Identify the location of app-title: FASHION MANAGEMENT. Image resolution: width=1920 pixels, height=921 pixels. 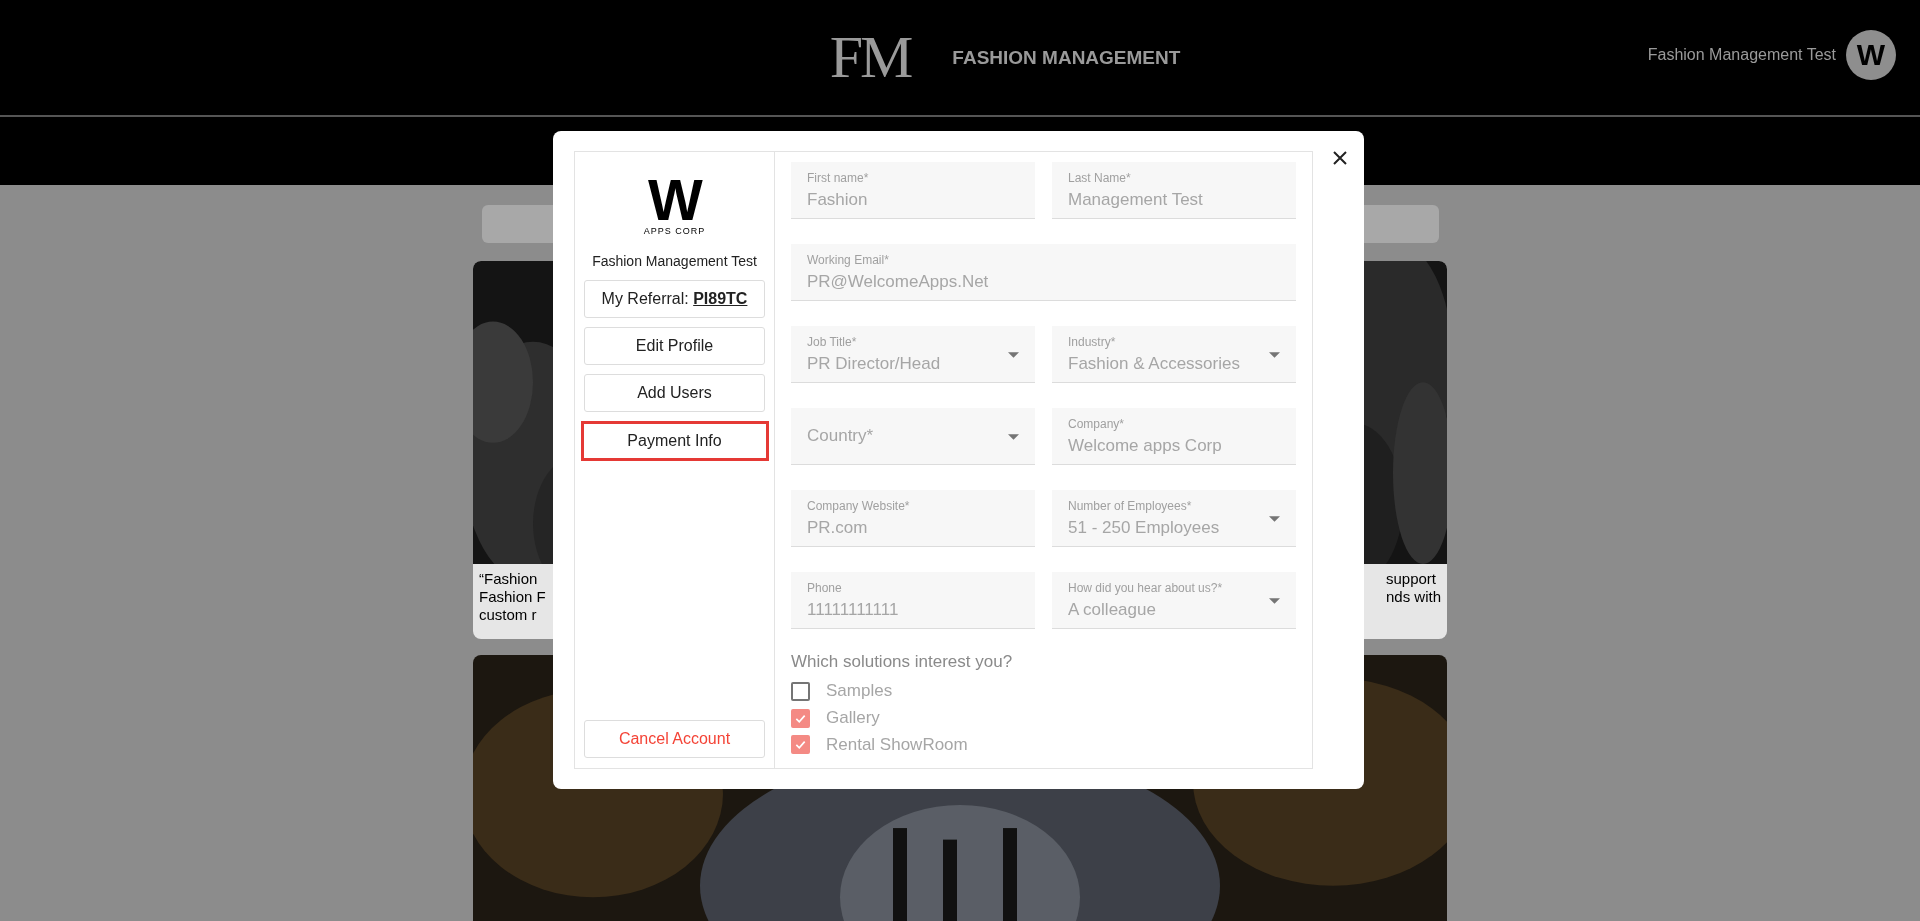
(1066, 57).